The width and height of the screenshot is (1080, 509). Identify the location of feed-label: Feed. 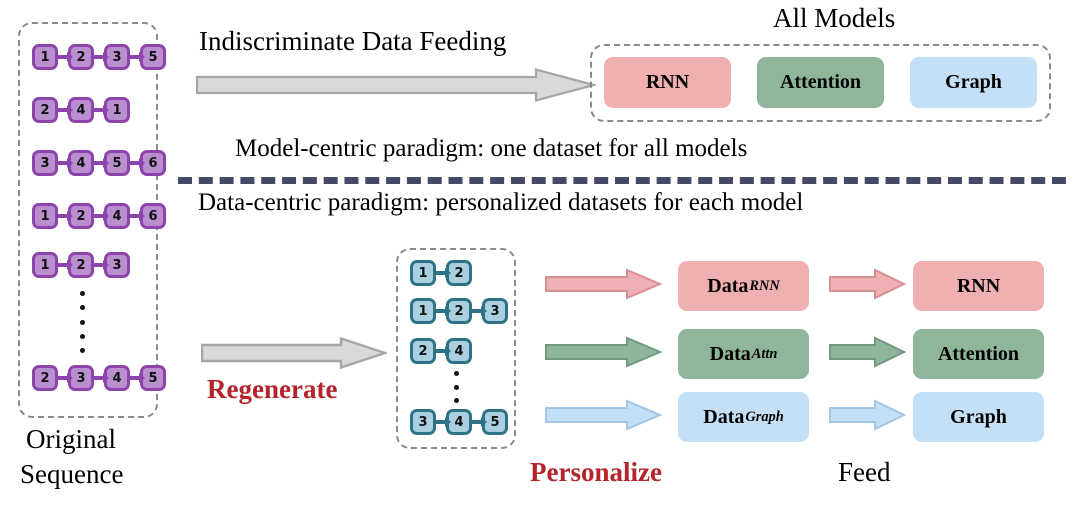
(864, 472).